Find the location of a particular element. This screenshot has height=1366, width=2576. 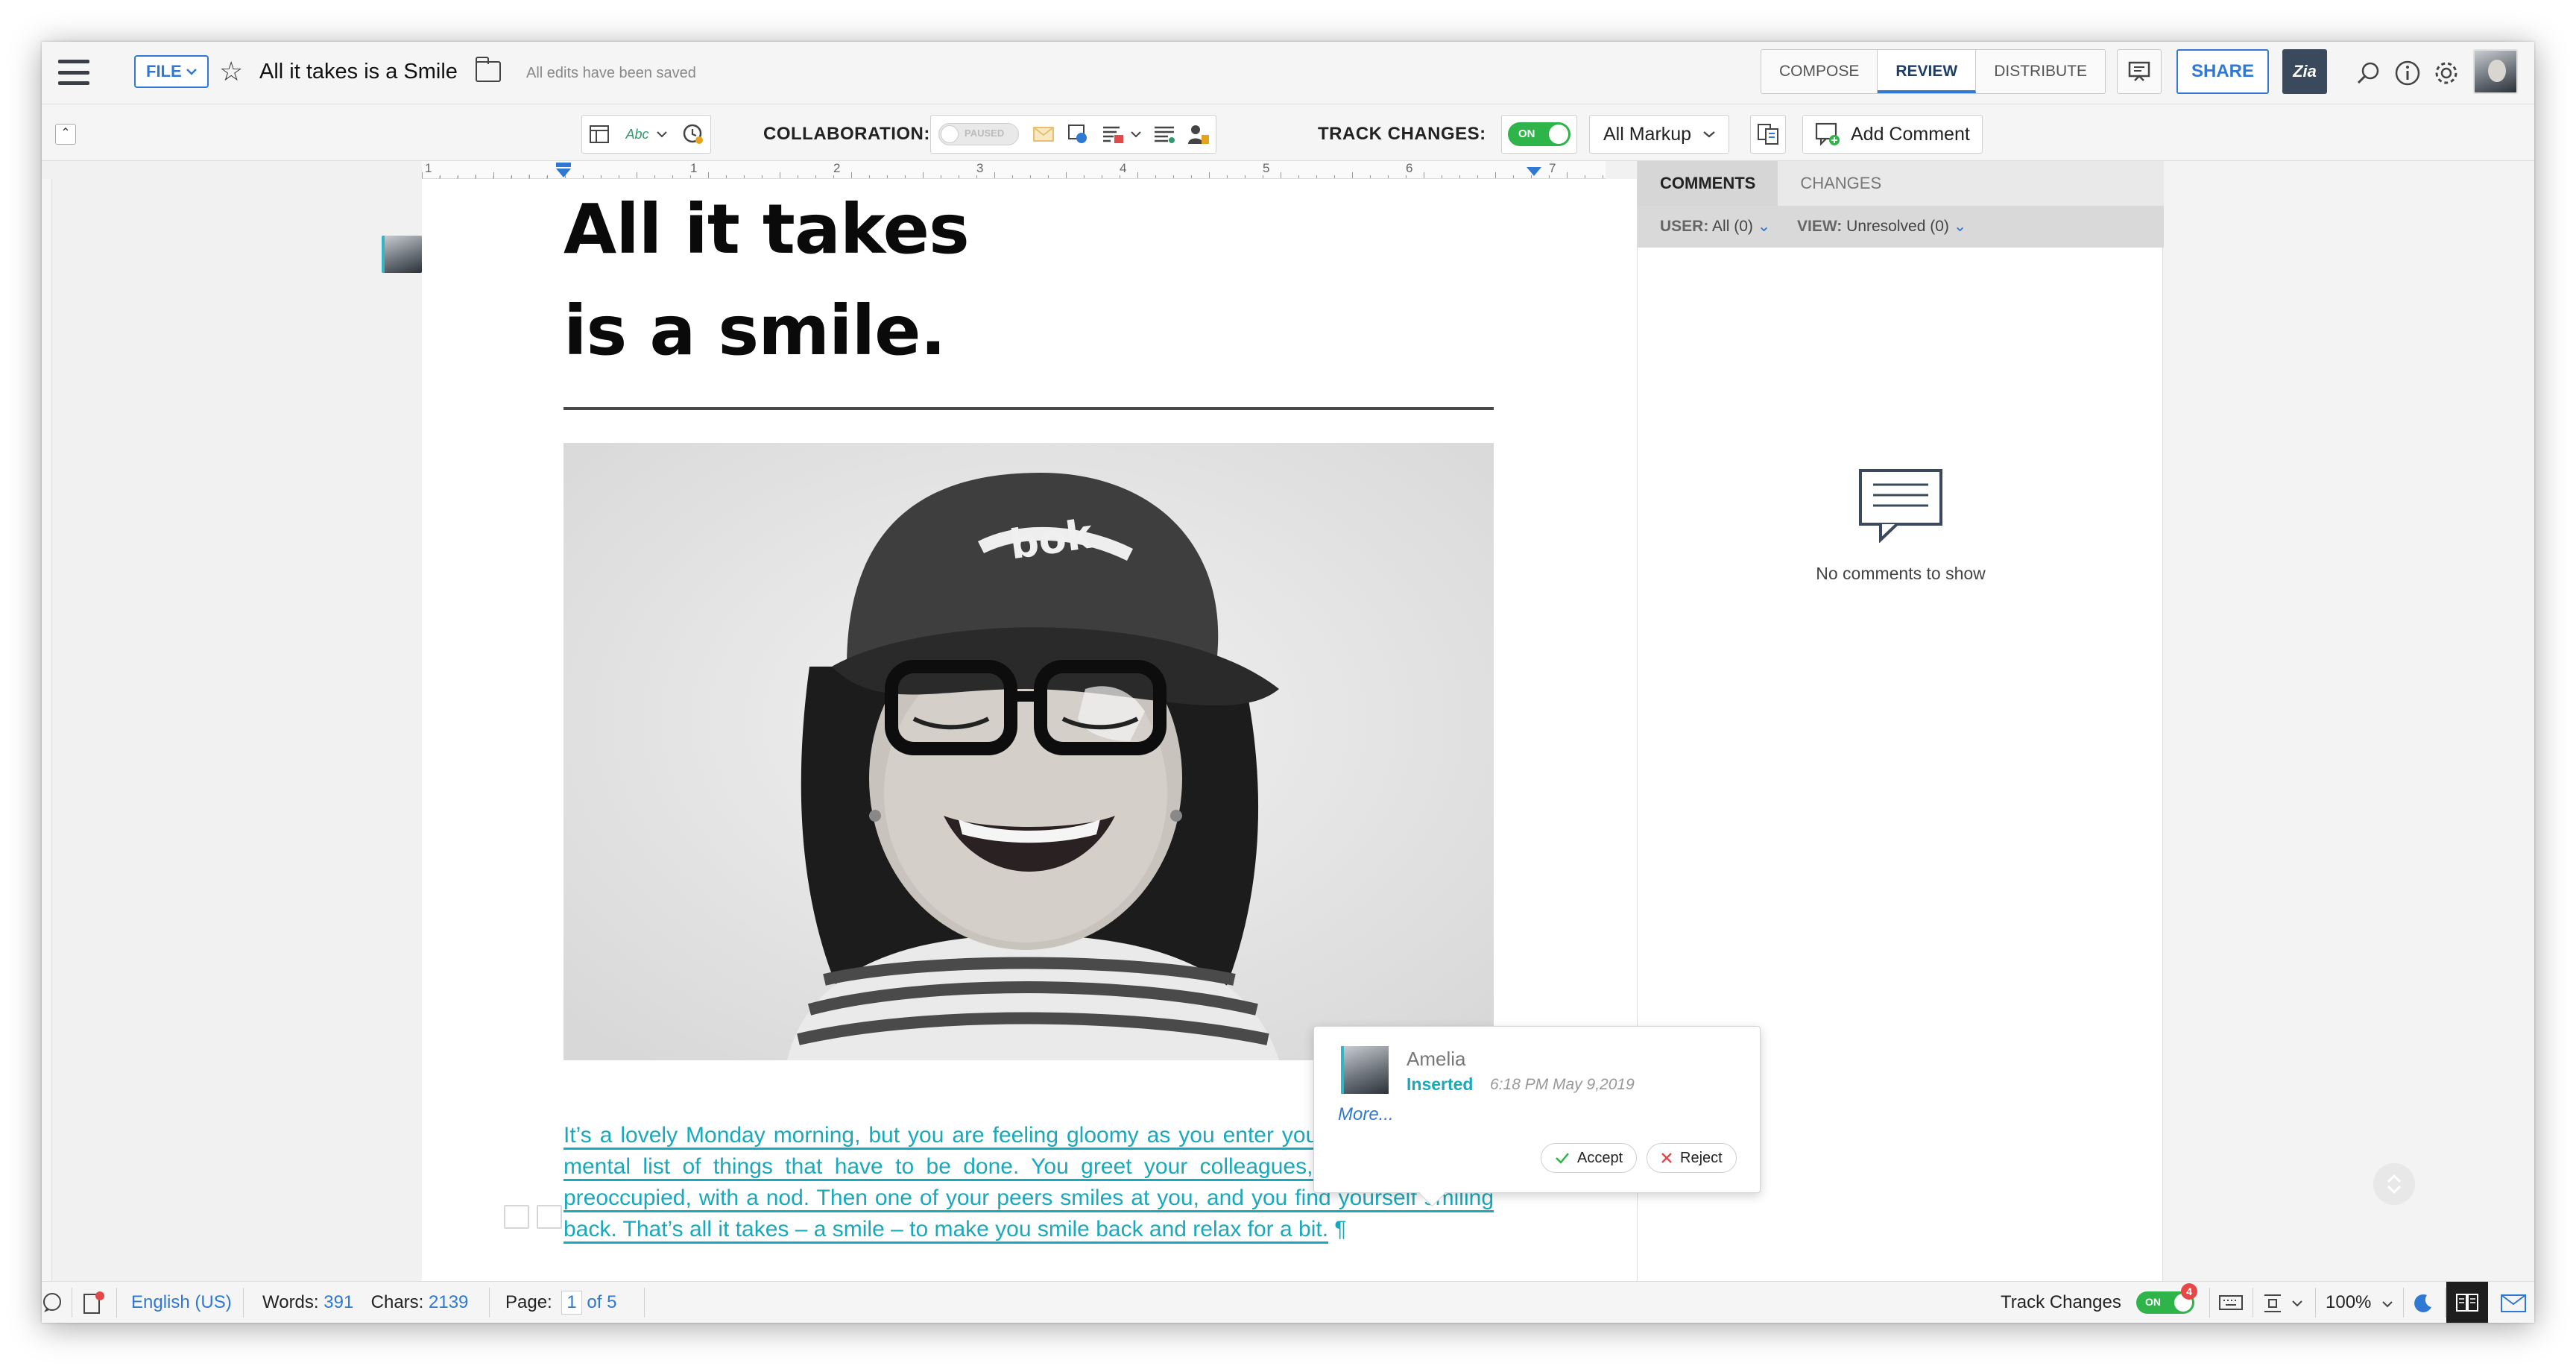

tab-distribute: DISTRIBUTE is located at coordinates (2040, 71).